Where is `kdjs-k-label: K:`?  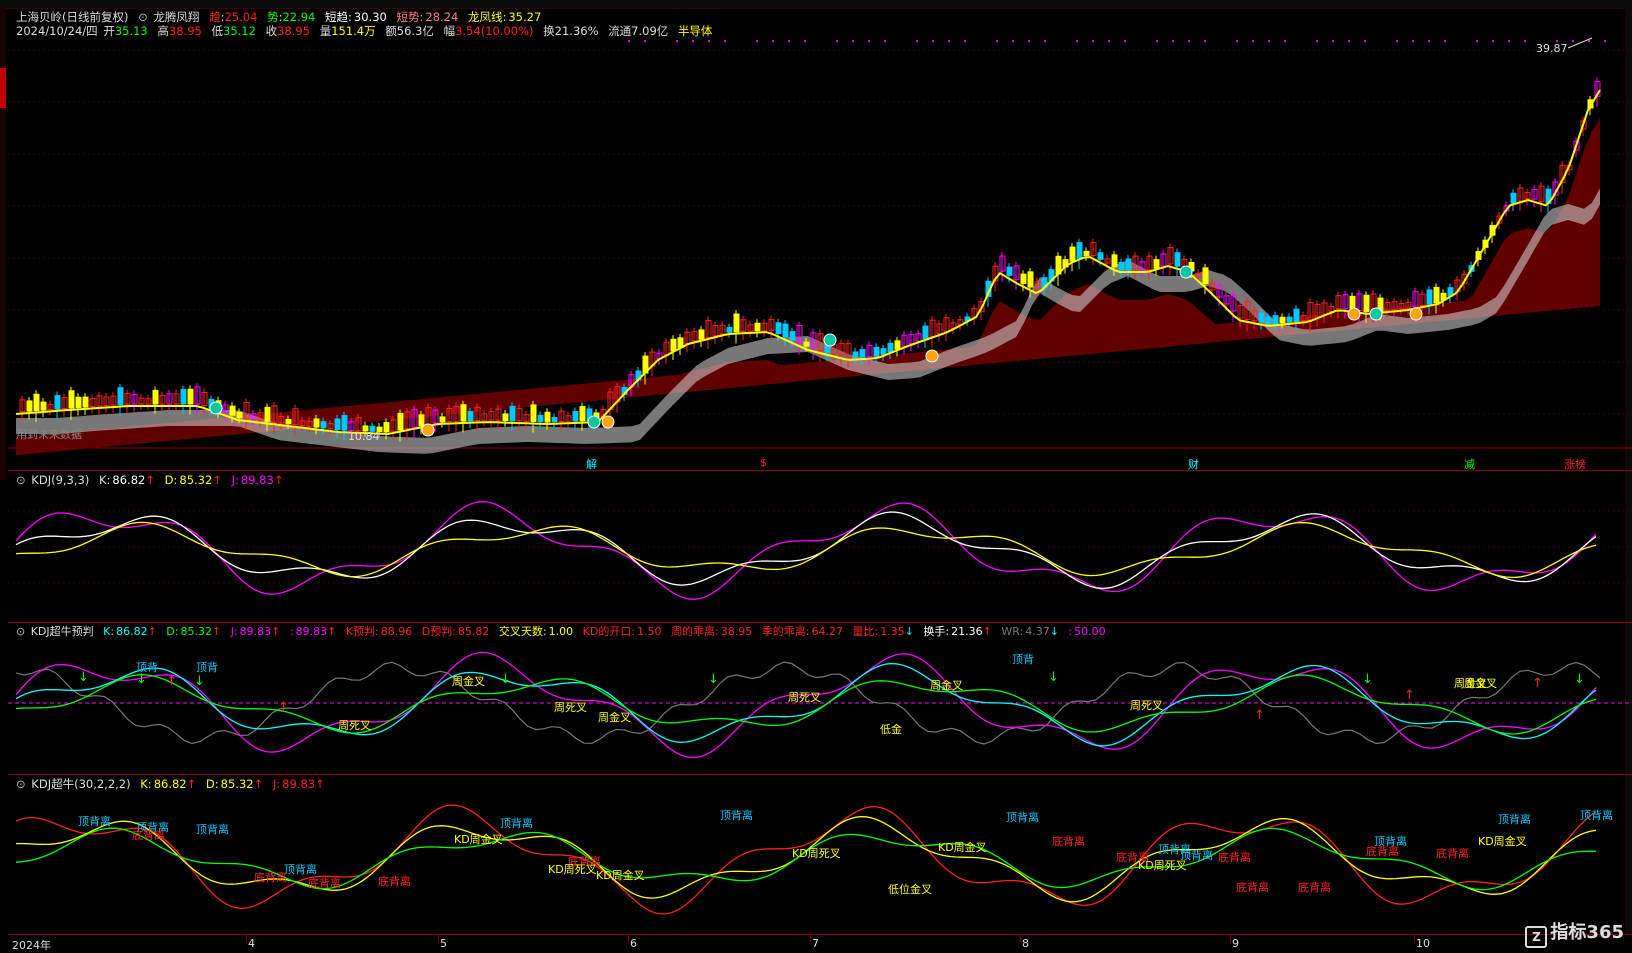
kdjs-k-label: K: is located at coordinates (146, 784).